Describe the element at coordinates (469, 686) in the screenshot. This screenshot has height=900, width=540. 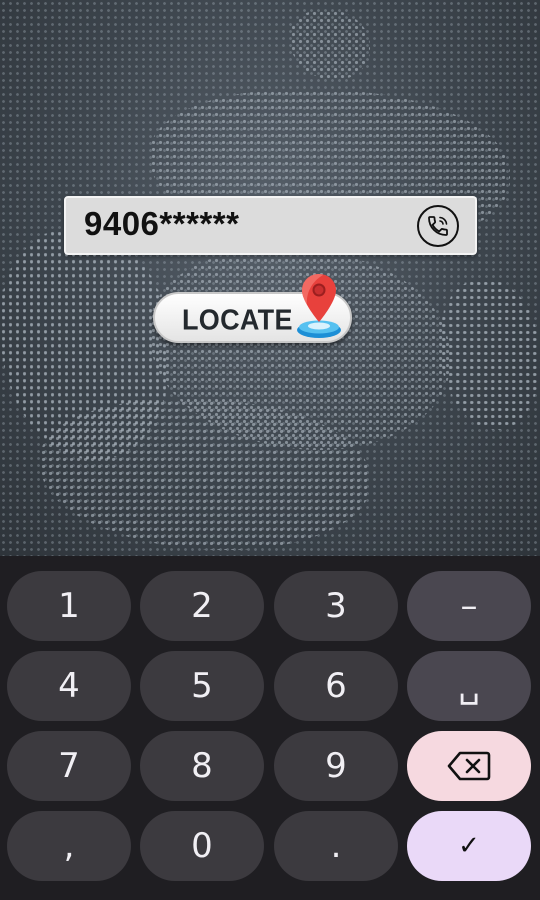
I see `key-space: ␣` at that location.